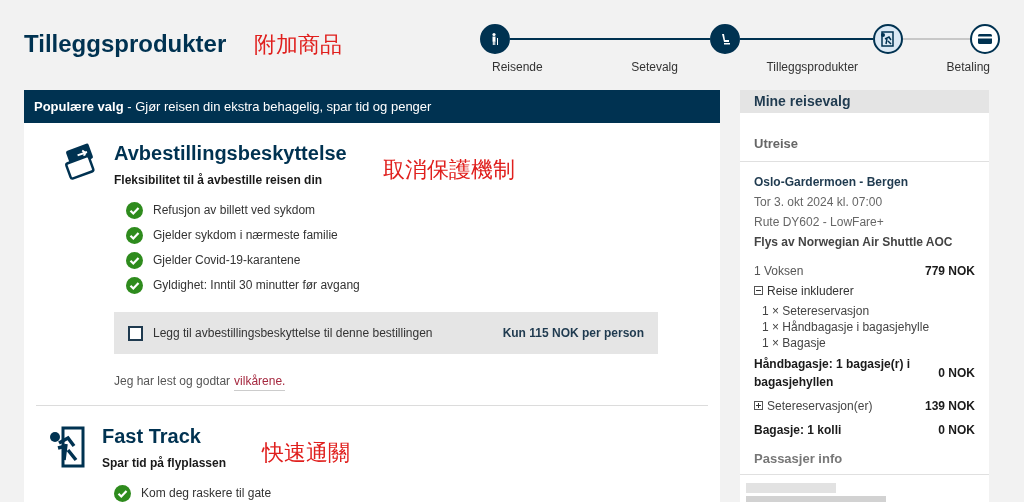  I want to click on step-label: Setevalg, so click(648, 67).